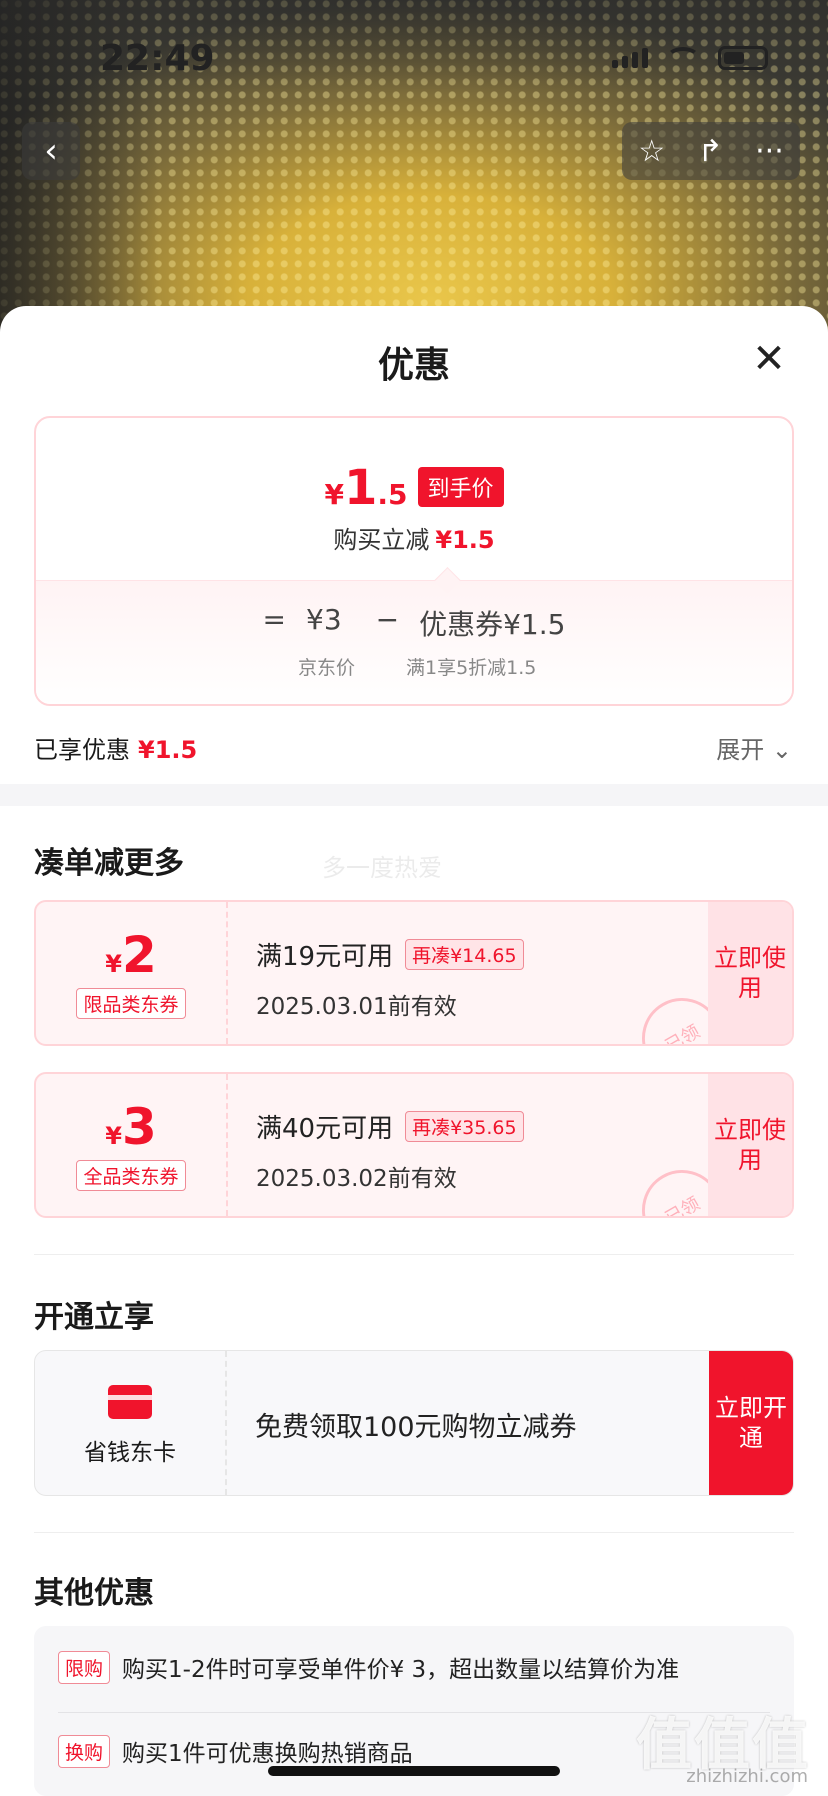  Describe the element at coordinates (414, 488) in the screenshot. I see `final-price-row: ¥1.5 到手价` at that location.